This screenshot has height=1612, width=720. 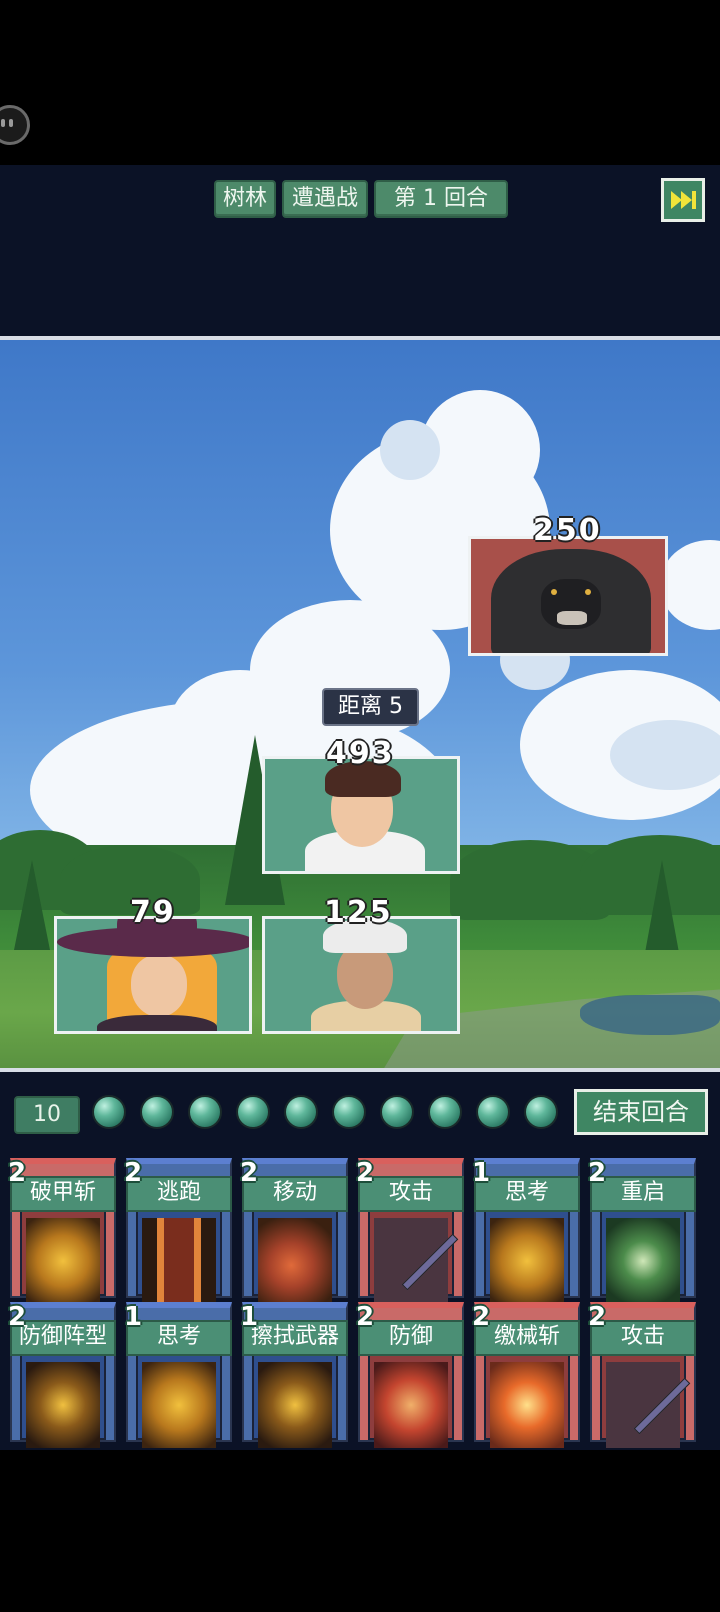 What do you see at coordinates (153, 975) in the screenshot?
I see `party-card-witch` at bounding box center [153, 975].